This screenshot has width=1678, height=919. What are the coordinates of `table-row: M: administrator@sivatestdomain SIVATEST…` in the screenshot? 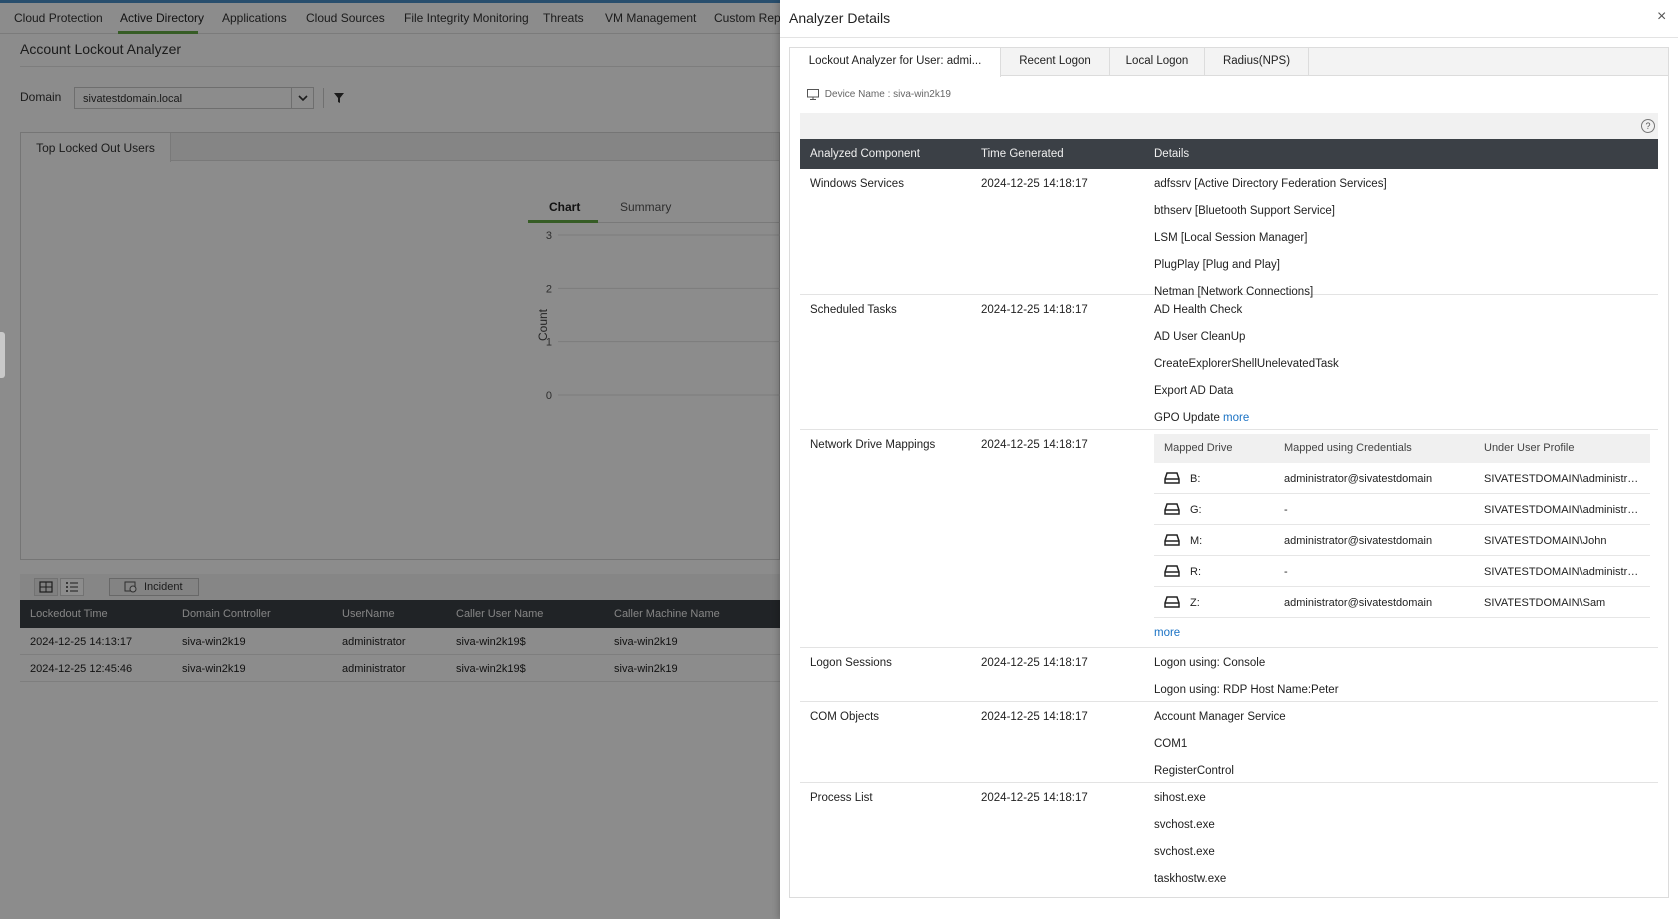 It's located at (1402, 540).